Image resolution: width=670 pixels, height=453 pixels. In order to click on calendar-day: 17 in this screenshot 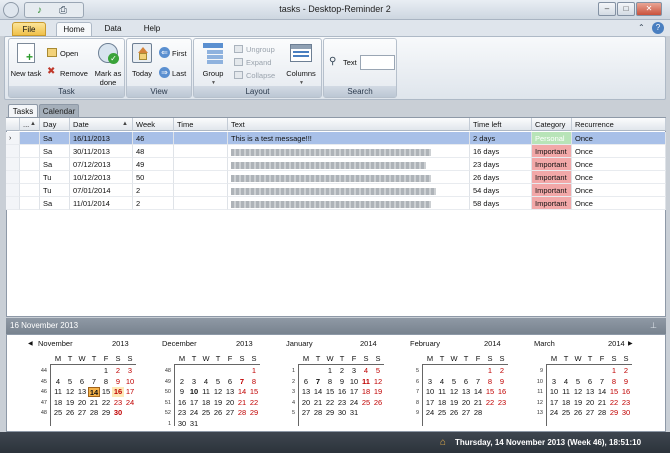, I will do `click(354, 392)`.